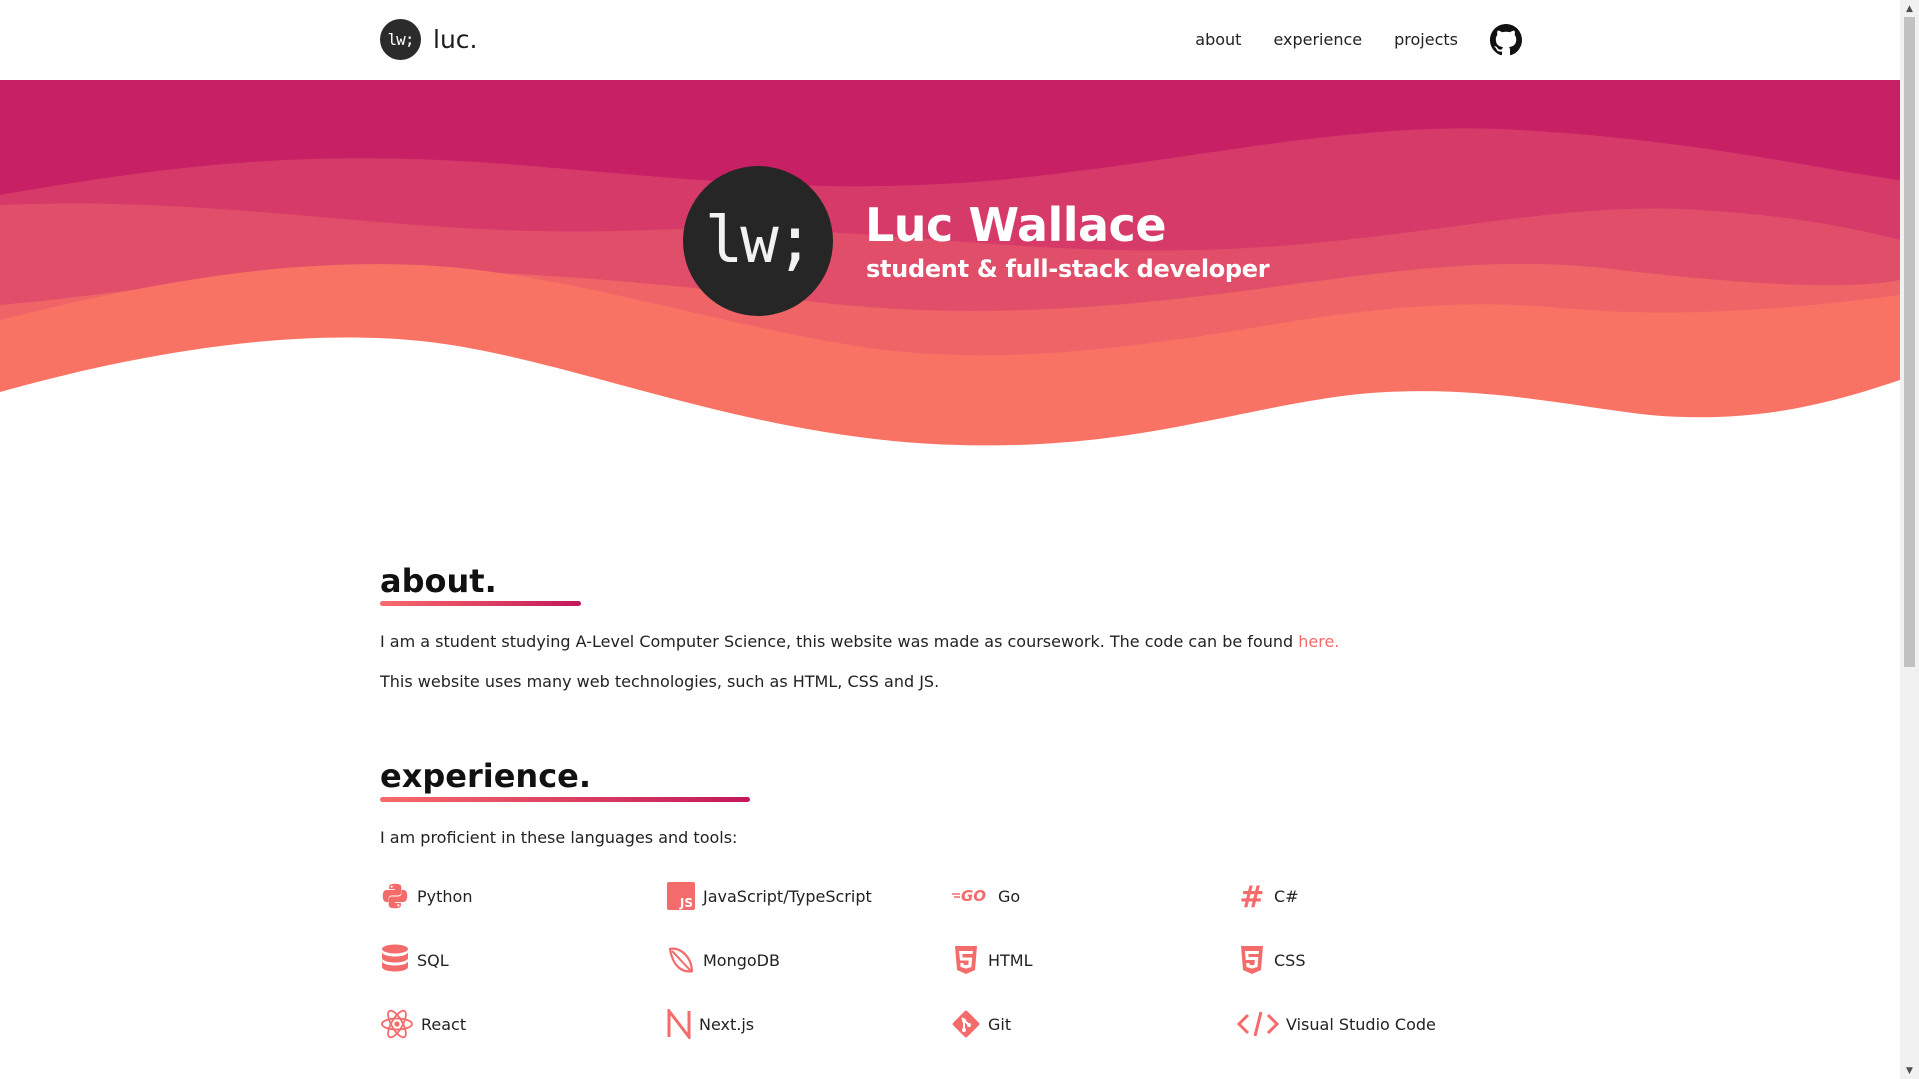  Describe the element at coordinates (1317, 40) in the screenshot. I see `nav-link-experience: experience` at that location.